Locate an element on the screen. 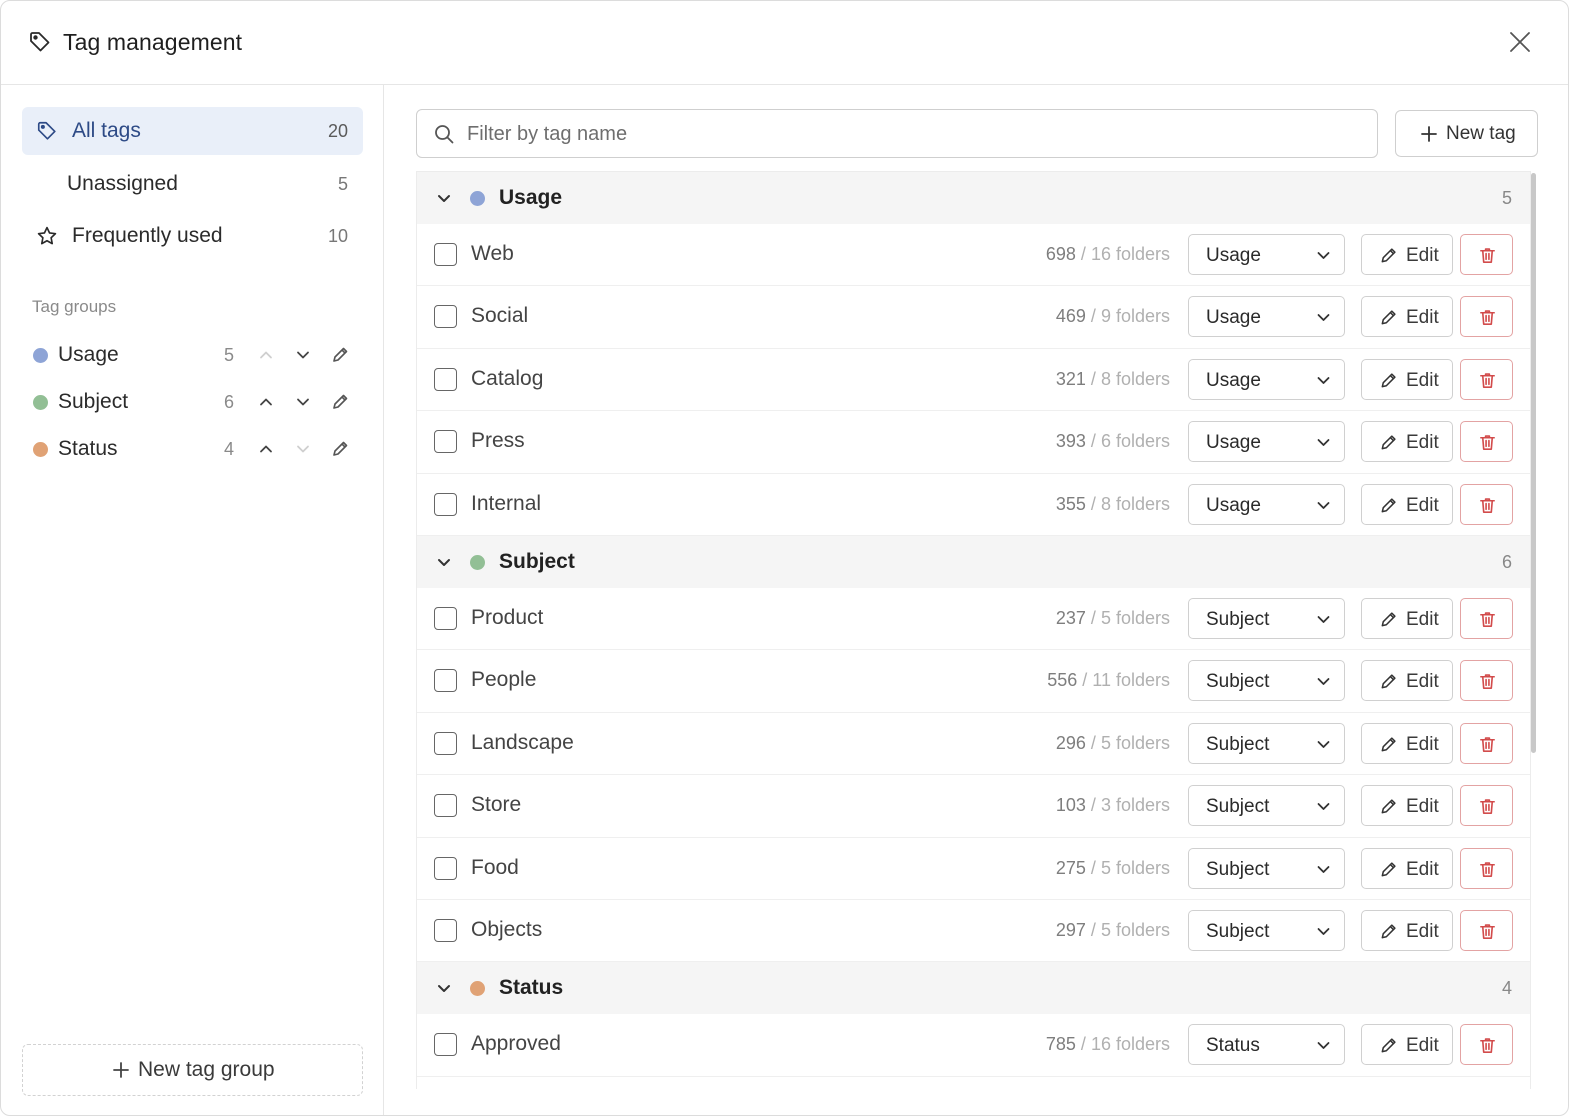 This screenshot has width=1575, height=1120. group-header-name: Subject is located at coordinates (537, 561).